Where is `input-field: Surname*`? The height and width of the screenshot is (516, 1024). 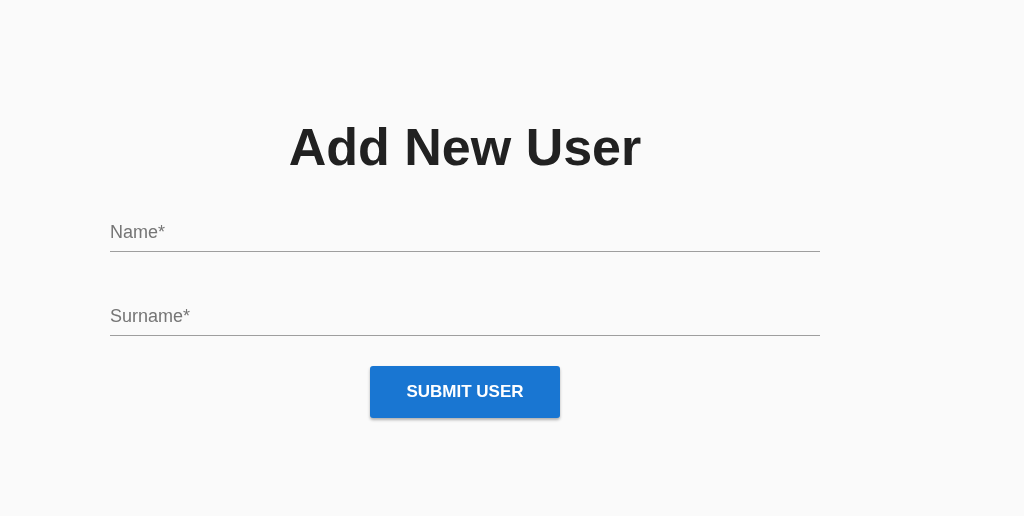 input-field: Surname* is located at coordinates (465, 319).